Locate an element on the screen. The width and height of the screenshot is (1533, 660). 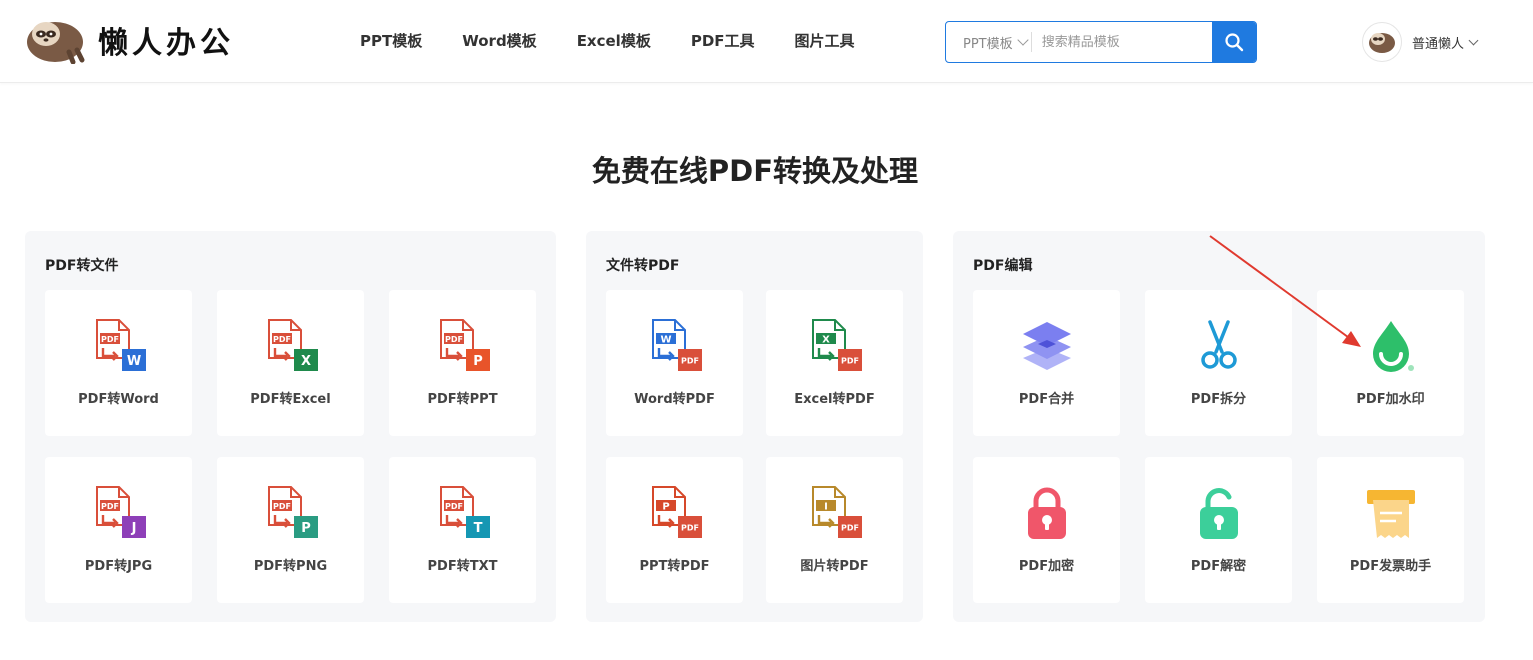
card-pdf-to-png: PDF P PDF转PNG is located at coordinates (290, 530).